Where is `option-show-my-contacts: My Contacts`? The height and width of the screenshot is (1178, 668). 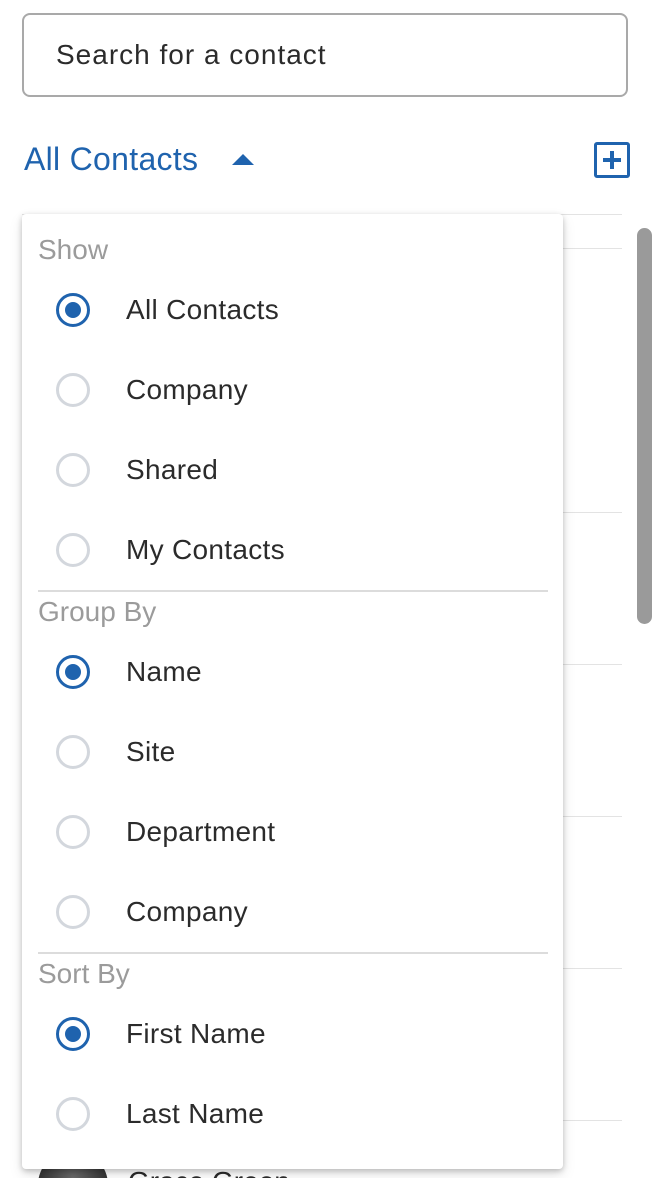 option-show-my-contacts: My Contacts is located at coordinates (170, 550).